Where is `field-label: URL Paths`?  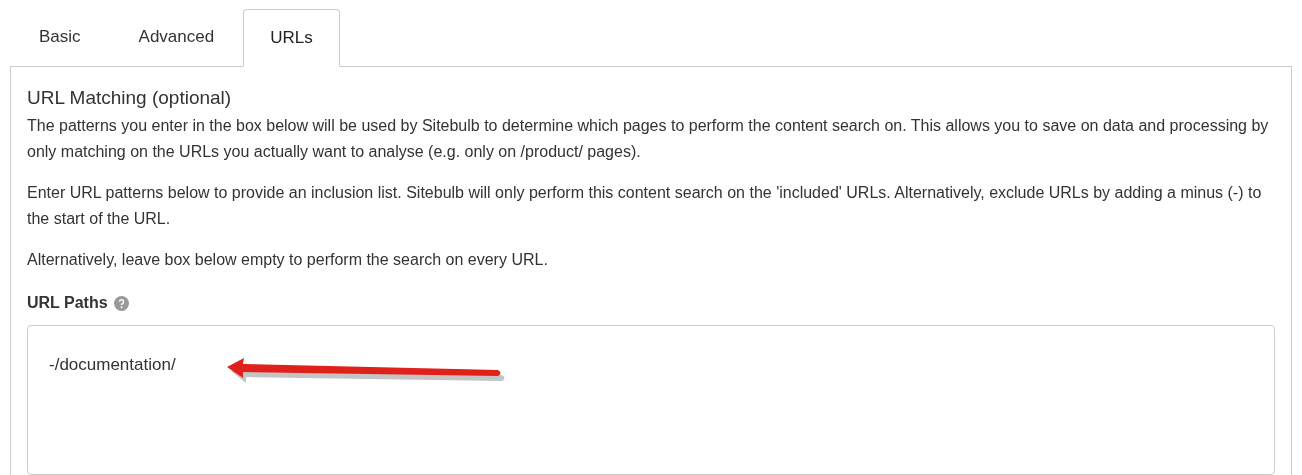 field-label: URL Paths is located at coordinates (67, 303).